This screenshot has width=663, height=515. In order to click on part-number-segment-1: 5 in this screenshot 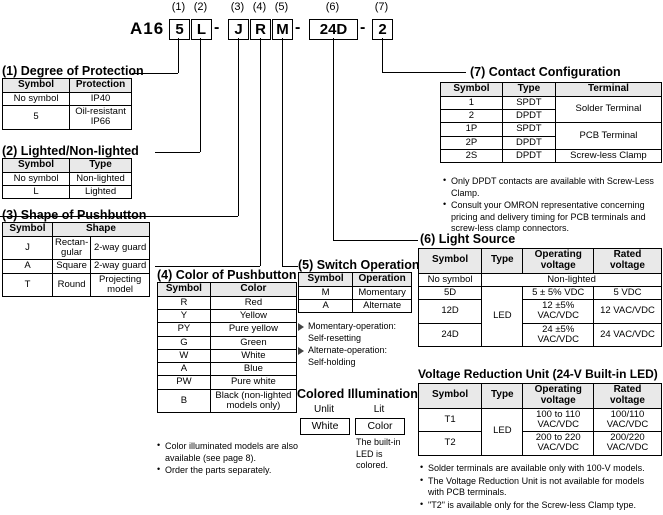, I will do `click(179, 29)`.